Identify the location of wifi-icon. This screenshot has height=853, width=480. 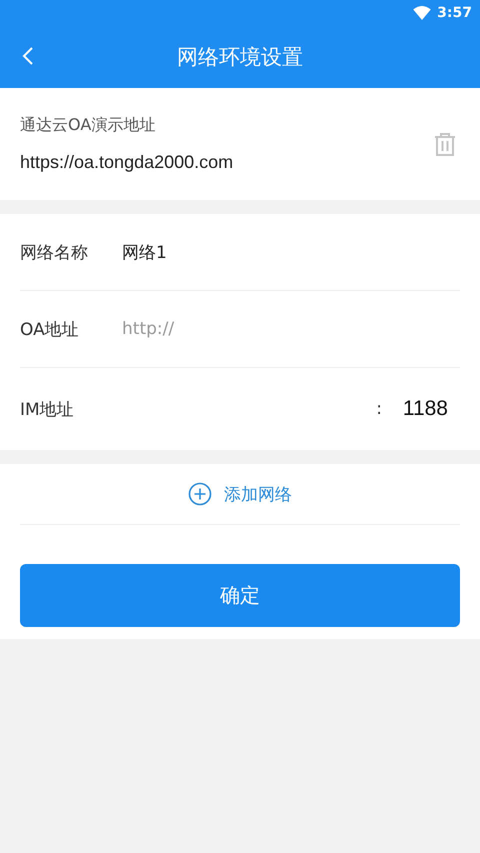
(422, 13).